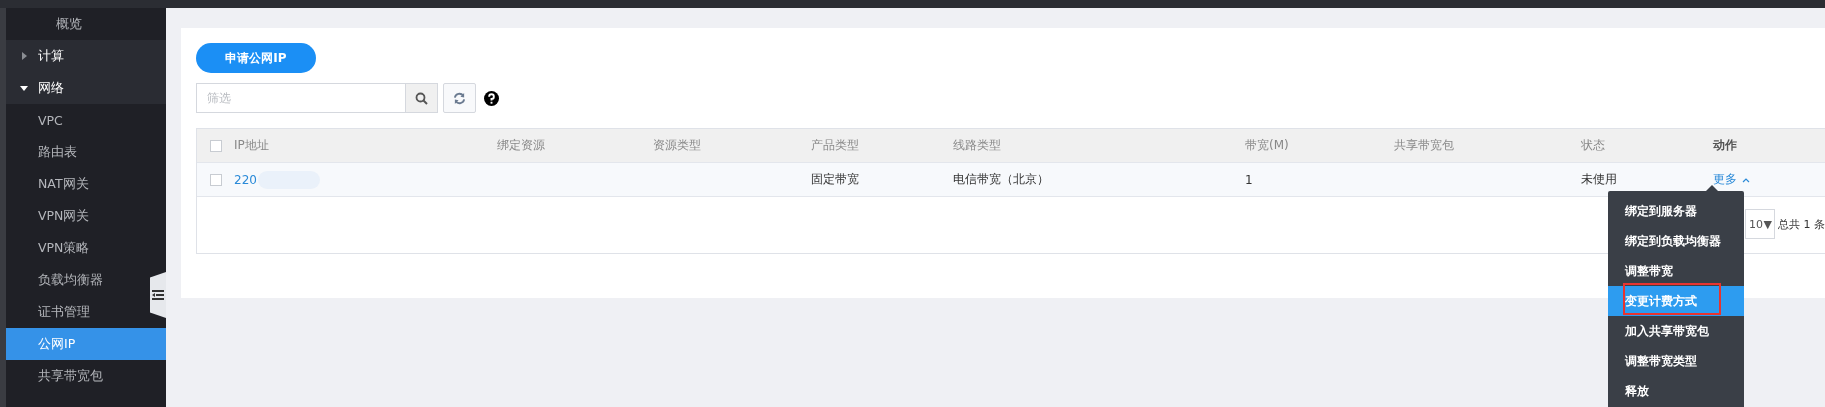 This screenshot has height=407, width=1825. What do you see at coordinates (1760, 224) in the screenshot?
I see `page-size-select: 10▼` at bounding box center [1760, 224].